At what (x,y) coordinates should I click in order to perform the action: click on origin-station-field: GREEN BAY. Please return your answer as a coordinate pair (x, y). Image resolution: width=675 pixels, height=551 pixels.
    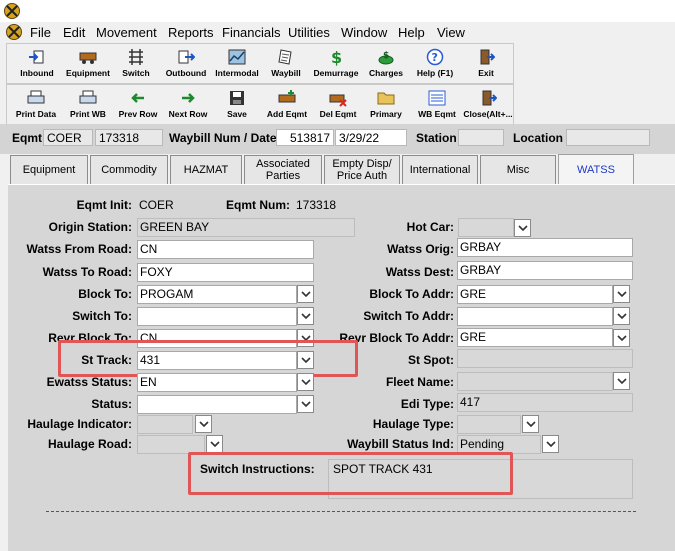
    Looking at the image, I should click on (246, 227).